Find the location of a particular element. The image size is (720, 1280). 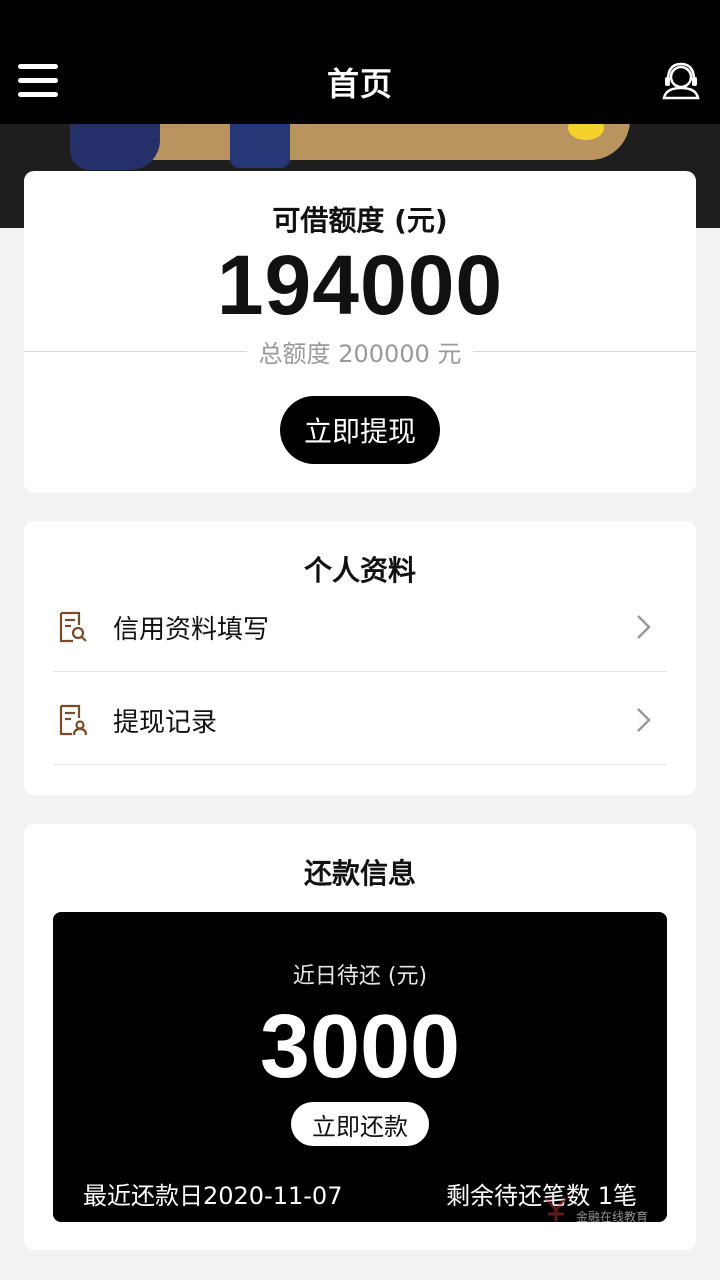

status-bar is located at coordinates (360, 20).